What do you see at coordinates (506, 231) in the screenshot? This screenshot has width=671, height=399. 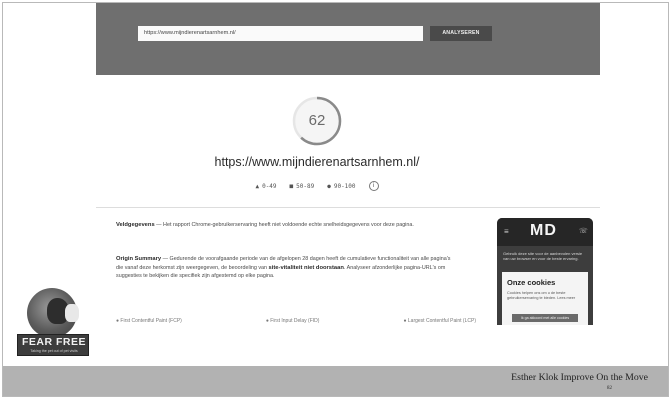 I see `hamburger-menu-icon: ≡` at bounding box center [506, 231].